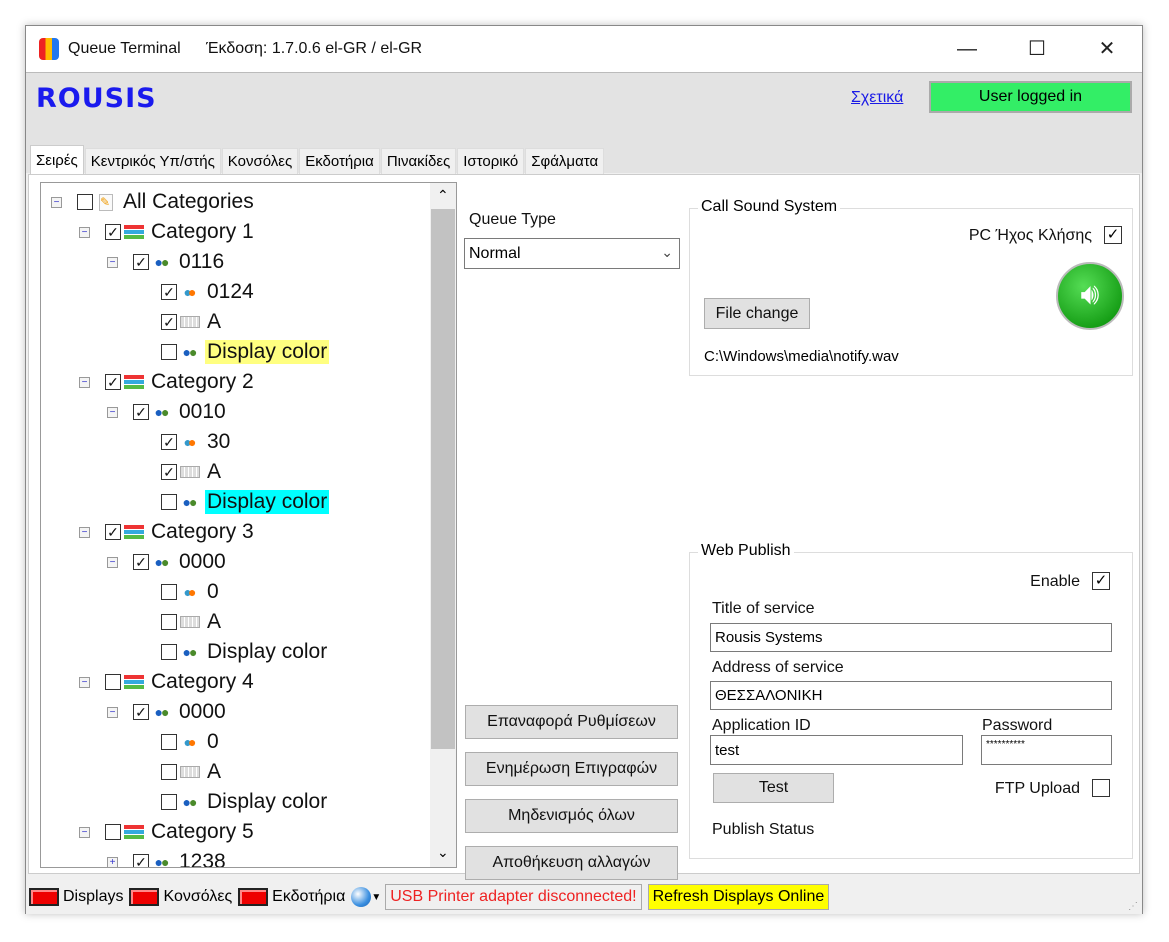 This screenshot has width=1169, height=942. What do you see at coordinates (1037, 49) in the screenshot?
I see `maximize-button: ☐` at bounding box center [1037, 49].